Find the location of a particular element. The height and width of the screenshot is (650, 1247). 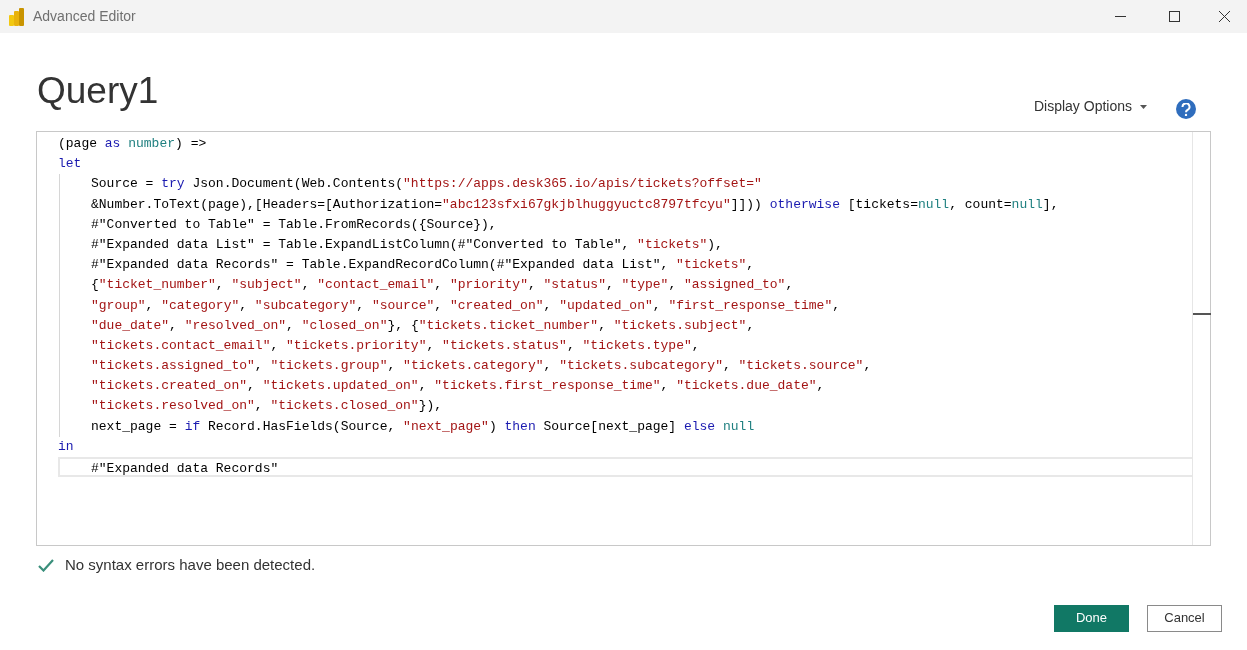

help-button is located at coordinates (1186, 109).